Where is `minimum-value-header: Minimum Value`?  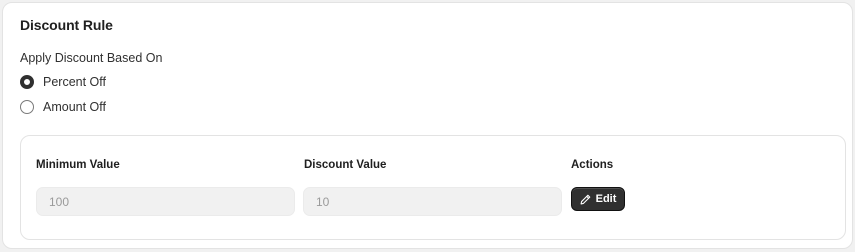
minimum-value-header: Minimum Value is located at coordinates (78, 165).